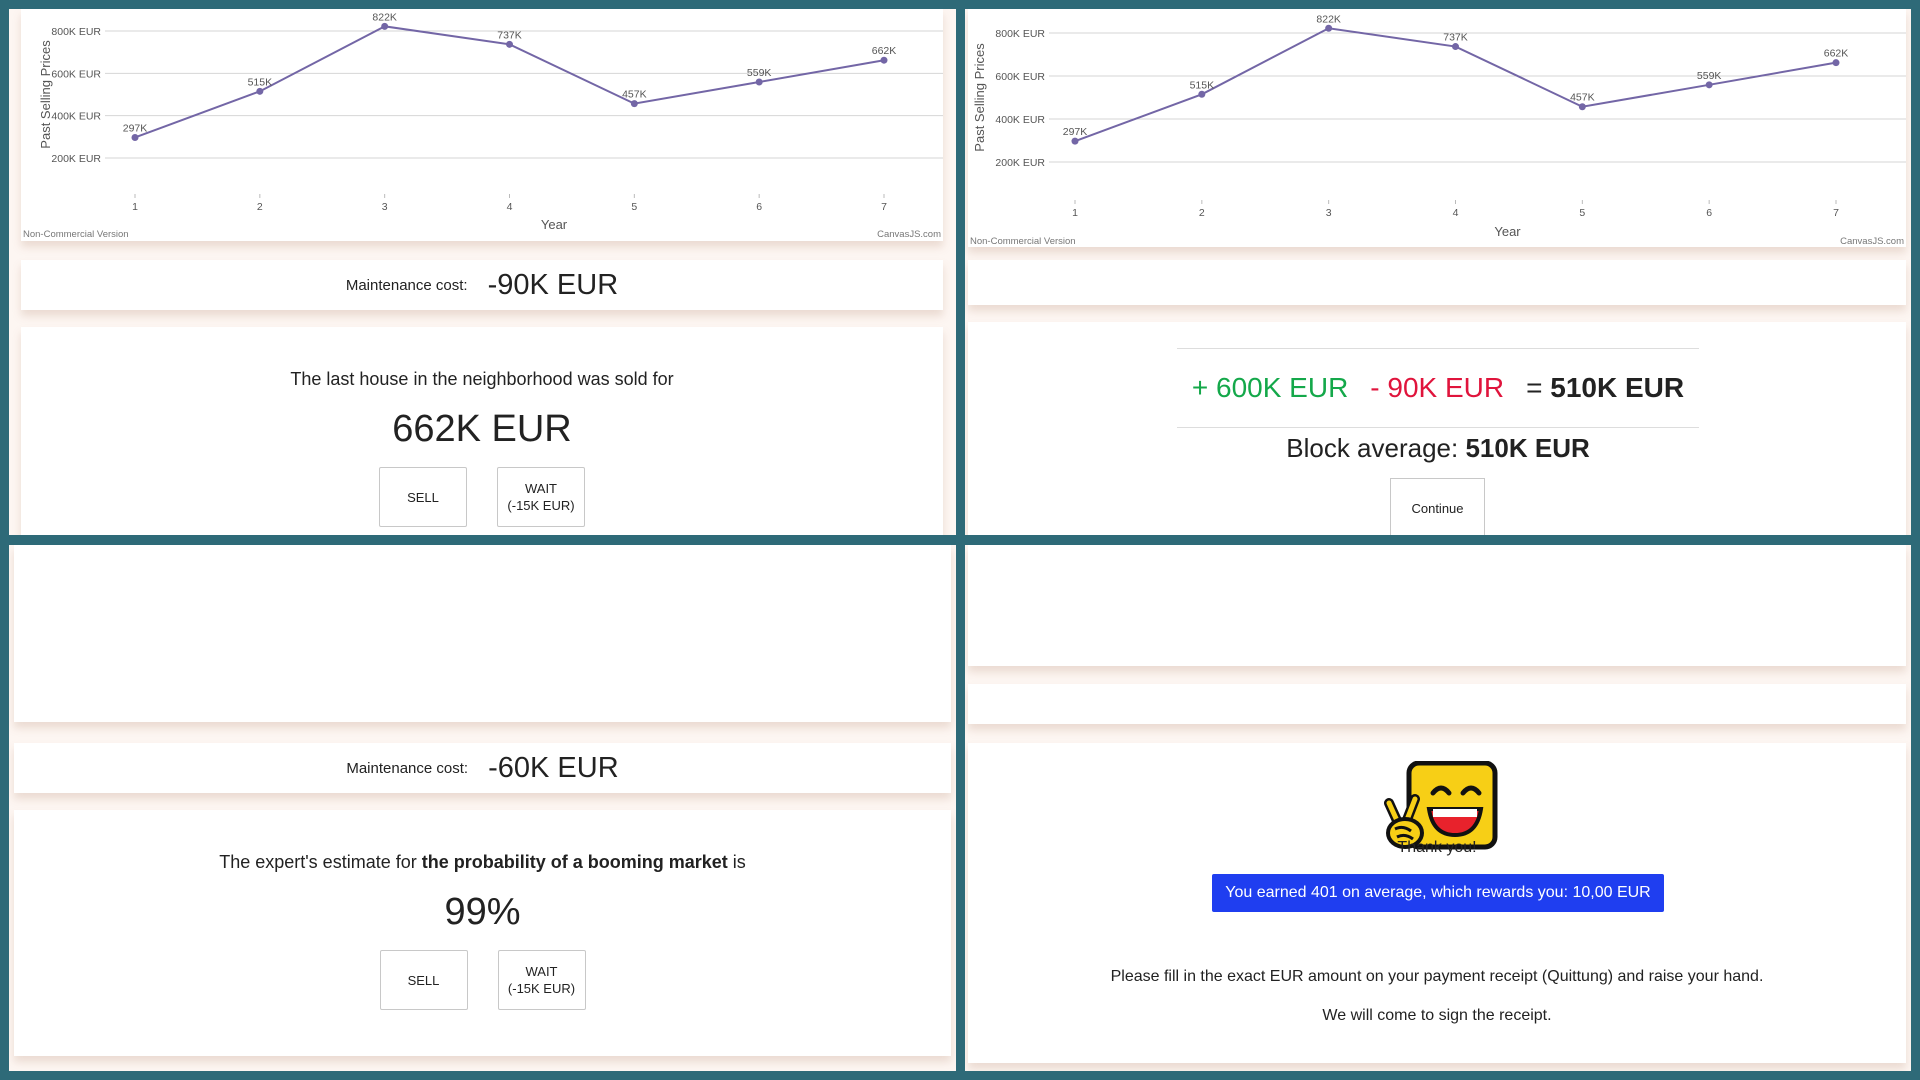 This screenshot has width=1920, height=1080. What do you see at coordinates (510, 207) in the screenshot?
I see `x-tick-label: 4` at bounding box center [510, 207].